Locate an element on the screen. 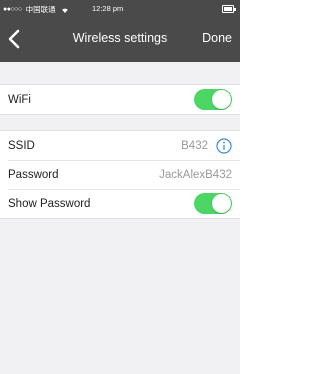 The height and width of the screenshot is (374, 320). password-value: JackAlexB432 is located at coordinates (195, 175).